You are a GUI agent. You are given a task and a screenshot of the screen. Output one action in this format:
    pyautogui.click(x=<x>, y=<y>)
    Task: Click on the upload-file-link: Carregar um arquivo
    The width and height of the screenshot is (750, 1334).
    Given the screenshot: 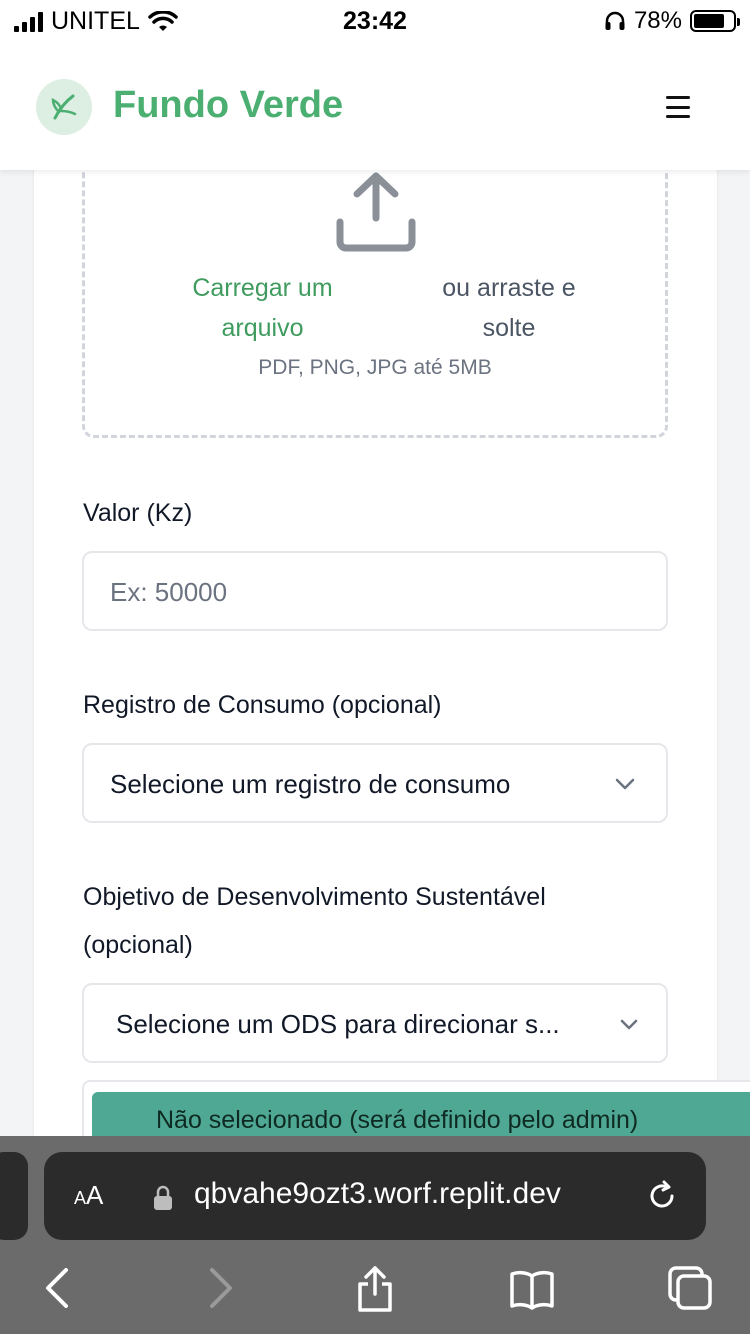 What is the action you would take?
    pyautogui.click(x=262, y=308)
    